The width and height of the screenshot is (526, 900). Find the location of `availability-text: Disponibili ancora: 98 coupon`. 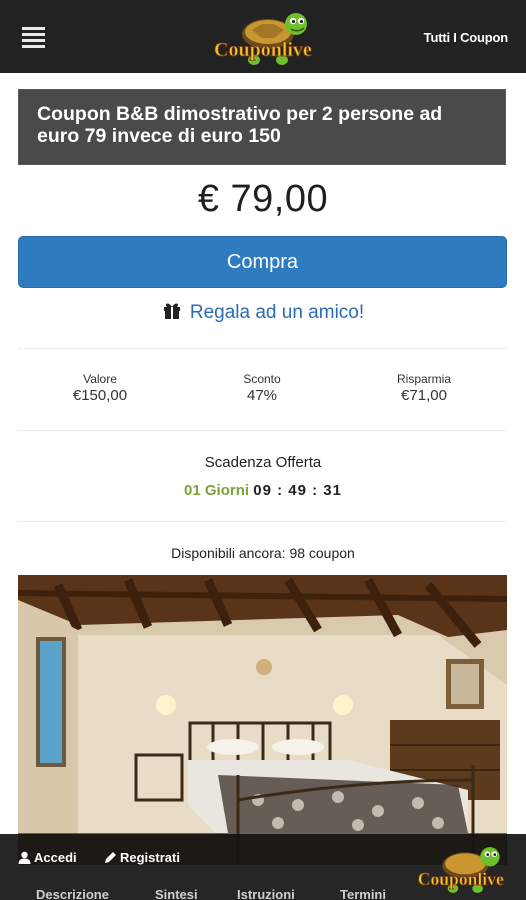

availability-text: Disponibili ancora: 98 coupon is located at coordinates (263, 553).